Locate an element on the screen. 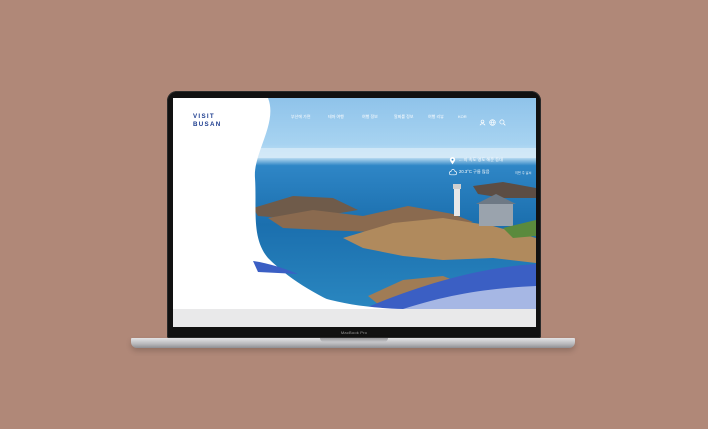  nav-item-busan: 부산에 가면 is located at coordinates (301, 117).